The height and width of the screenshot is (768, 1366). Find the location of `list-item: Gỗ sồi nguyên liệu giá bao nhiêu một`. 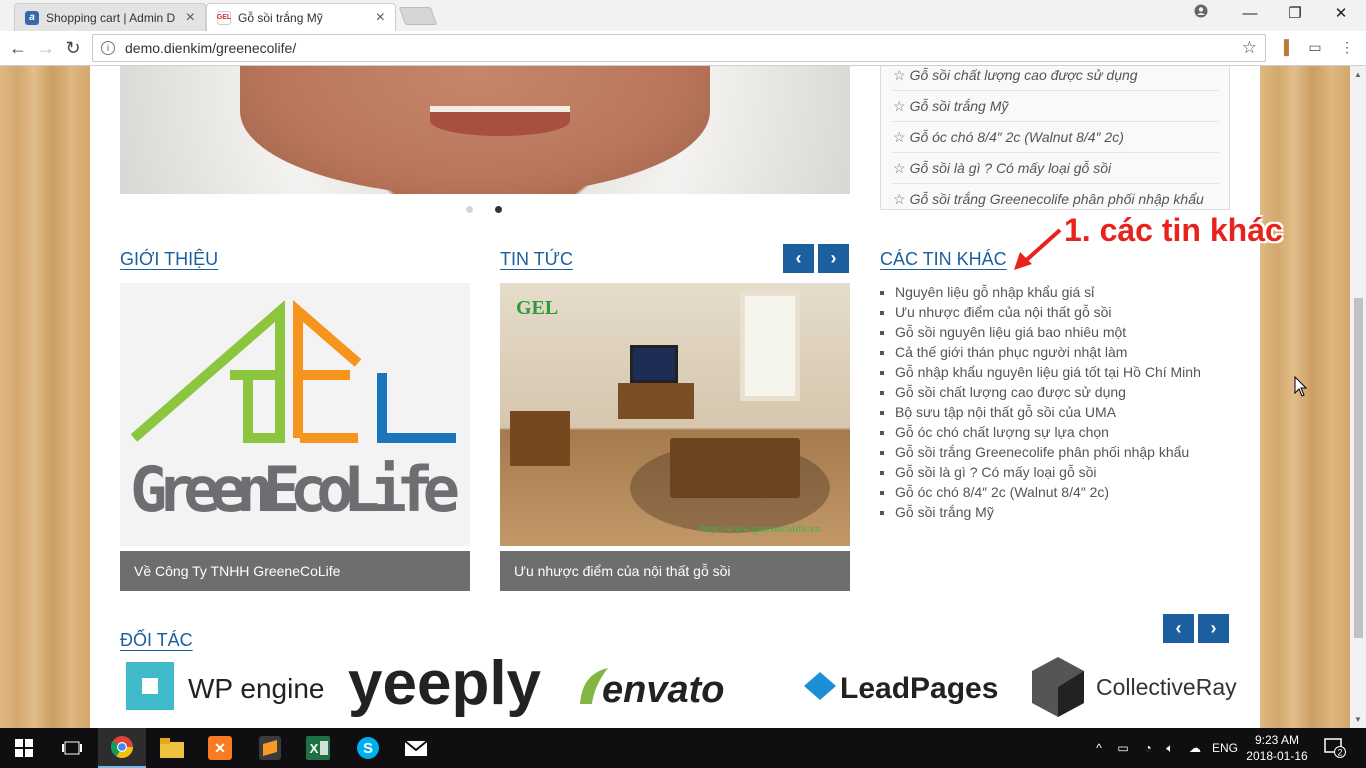

list-item: Gỗ sồi nguyên liệu giá bao nhiêu một is located at coordinates (1065, 332).